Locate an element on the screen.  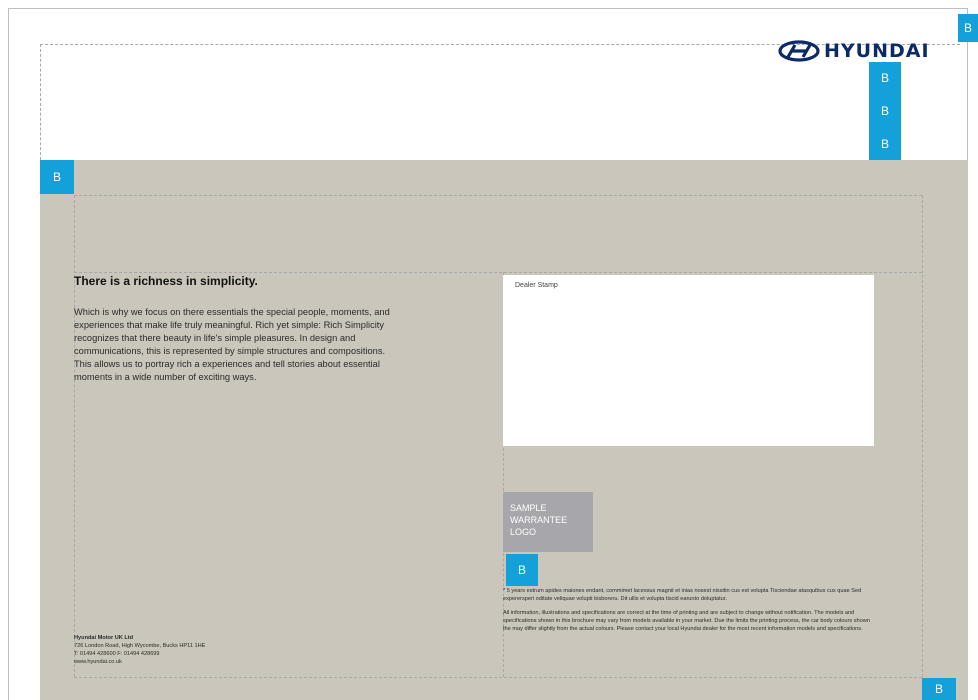
guide-inner-bottom is located at coordinates (498, 677).